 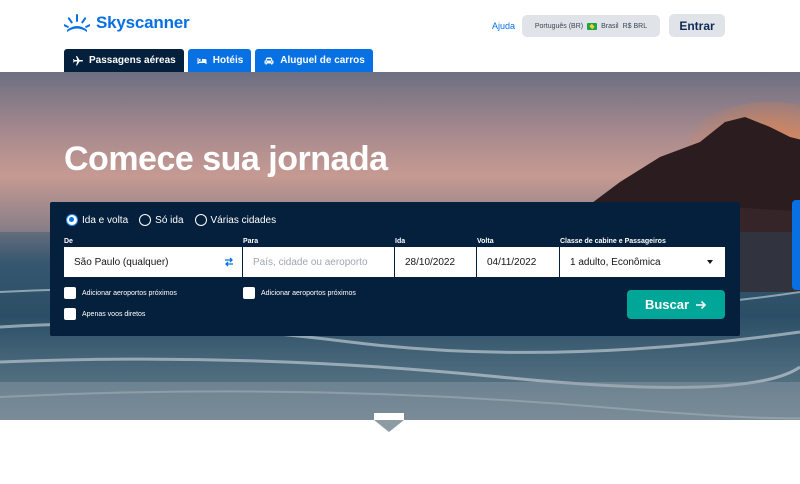 I want to click on from-field: São Paulo (qualquer), so click(x=153, y=262).